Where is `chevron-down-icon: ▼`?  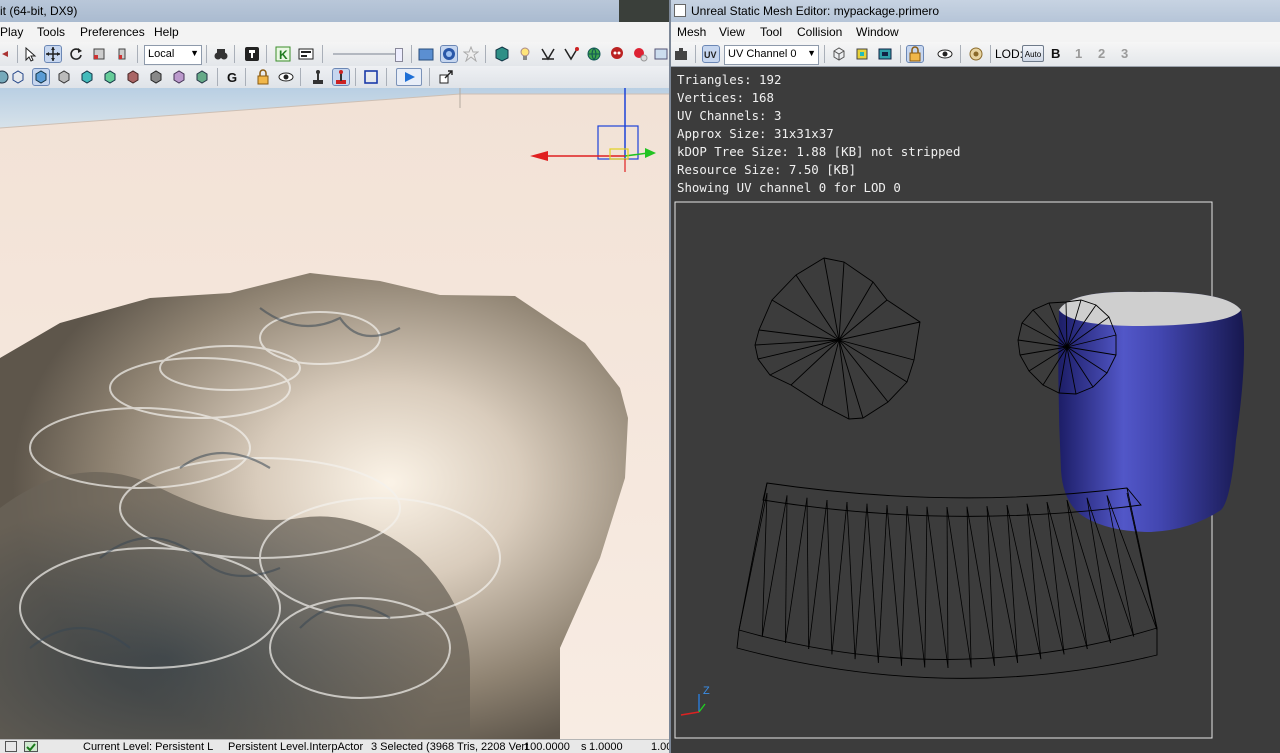
chevron-down-icon: ▼ is located at coordinates (194, 53).